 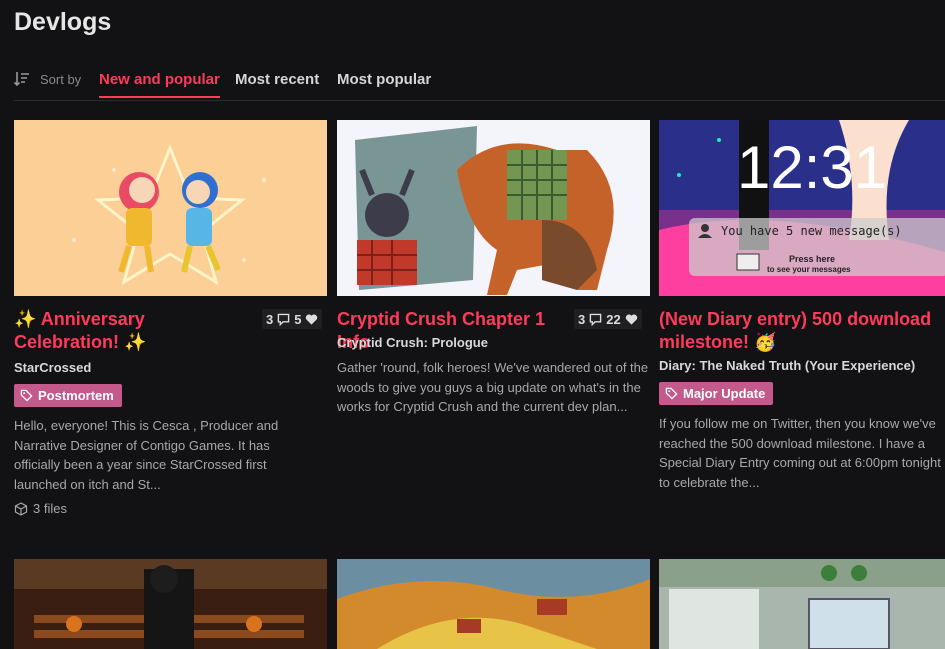 What do you see at coordinates (21, 508) in the screenshot?
I see `package-icon` at bounding box center [21, 508].